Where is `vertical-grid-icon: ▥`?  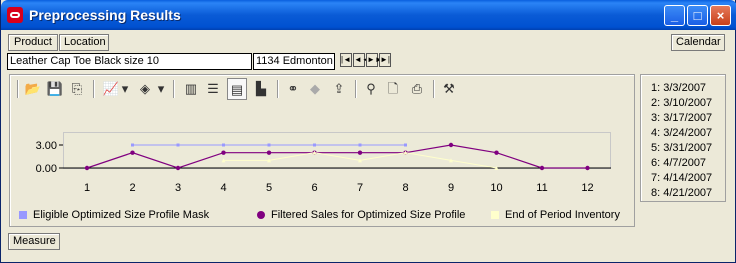
vertical-grid-icon: ▥ is located at coordinates (191, 89).